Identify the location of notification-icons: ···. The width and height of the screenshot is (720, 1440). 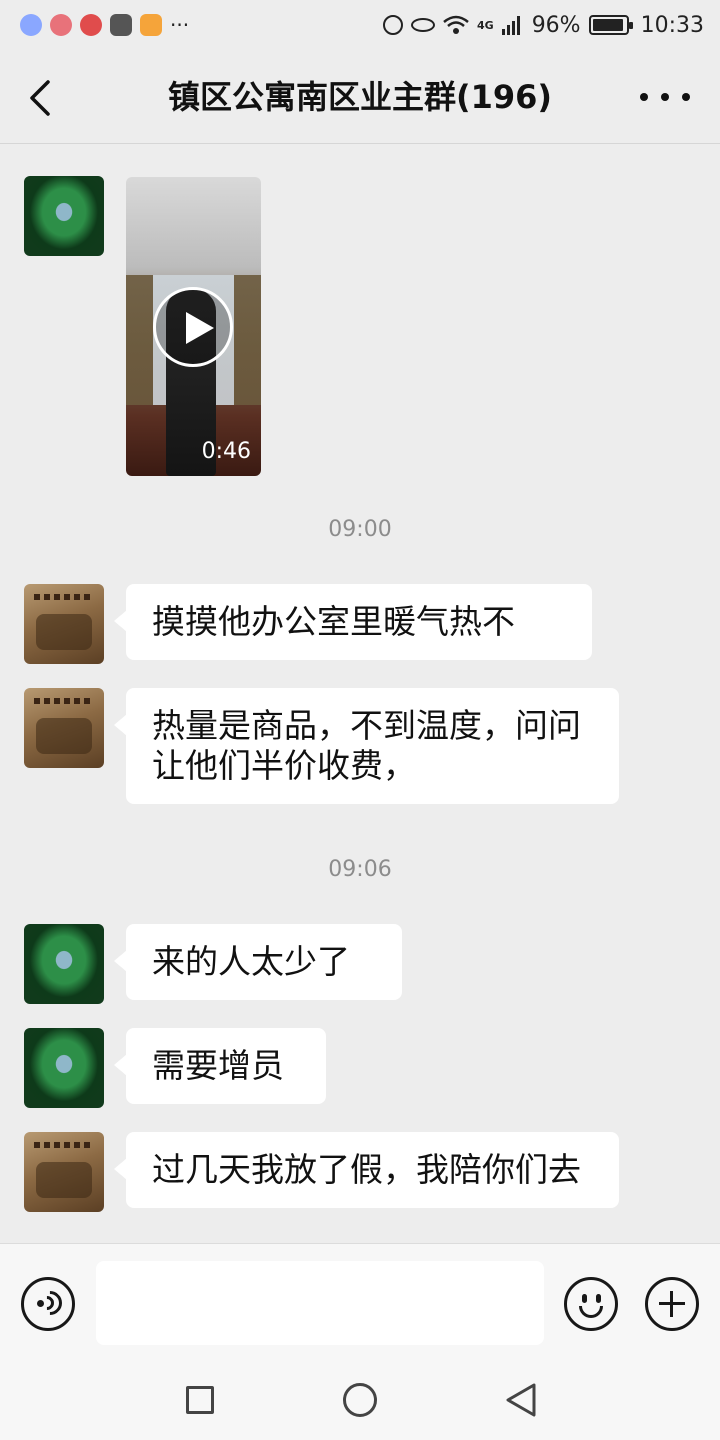
(201, 25).